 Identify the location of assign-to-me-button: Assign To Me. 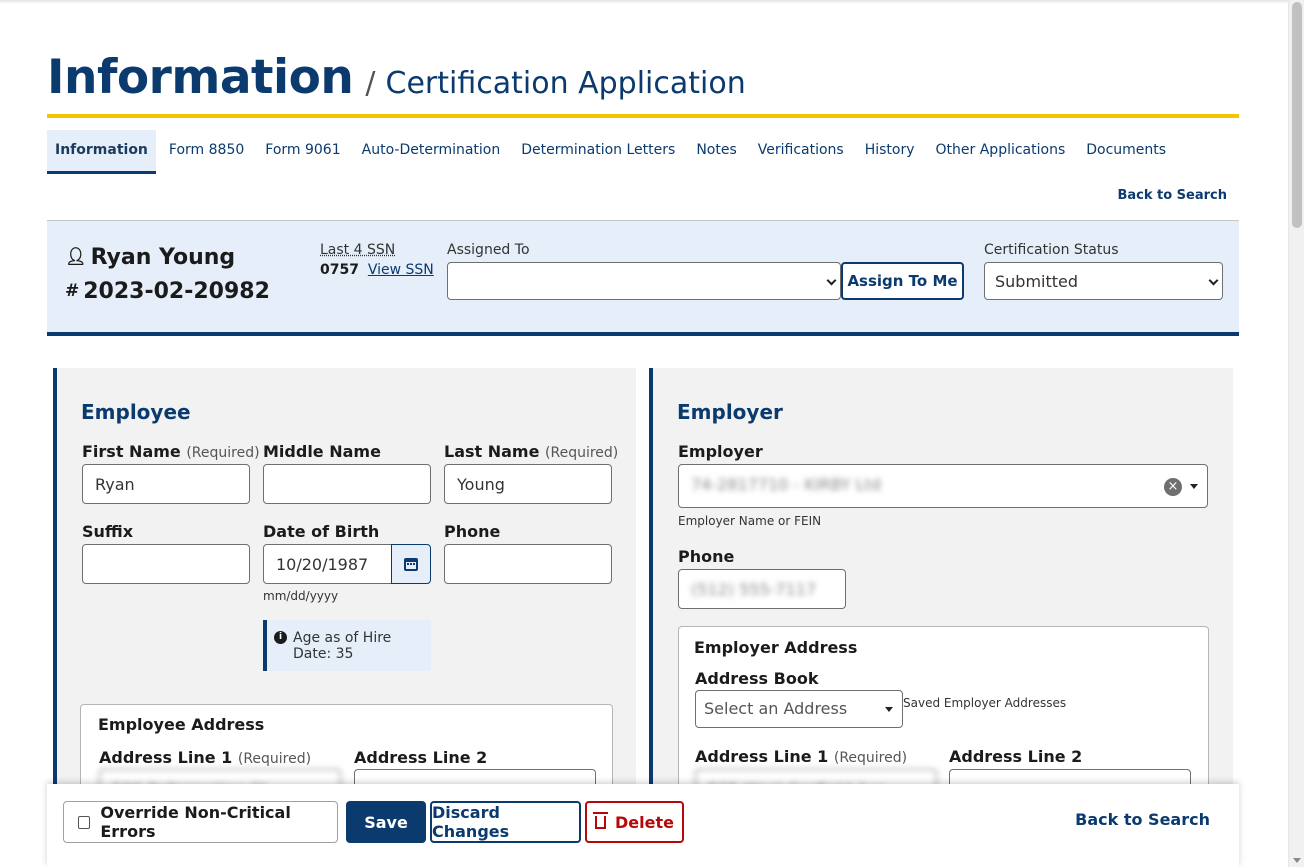
(902, 281).